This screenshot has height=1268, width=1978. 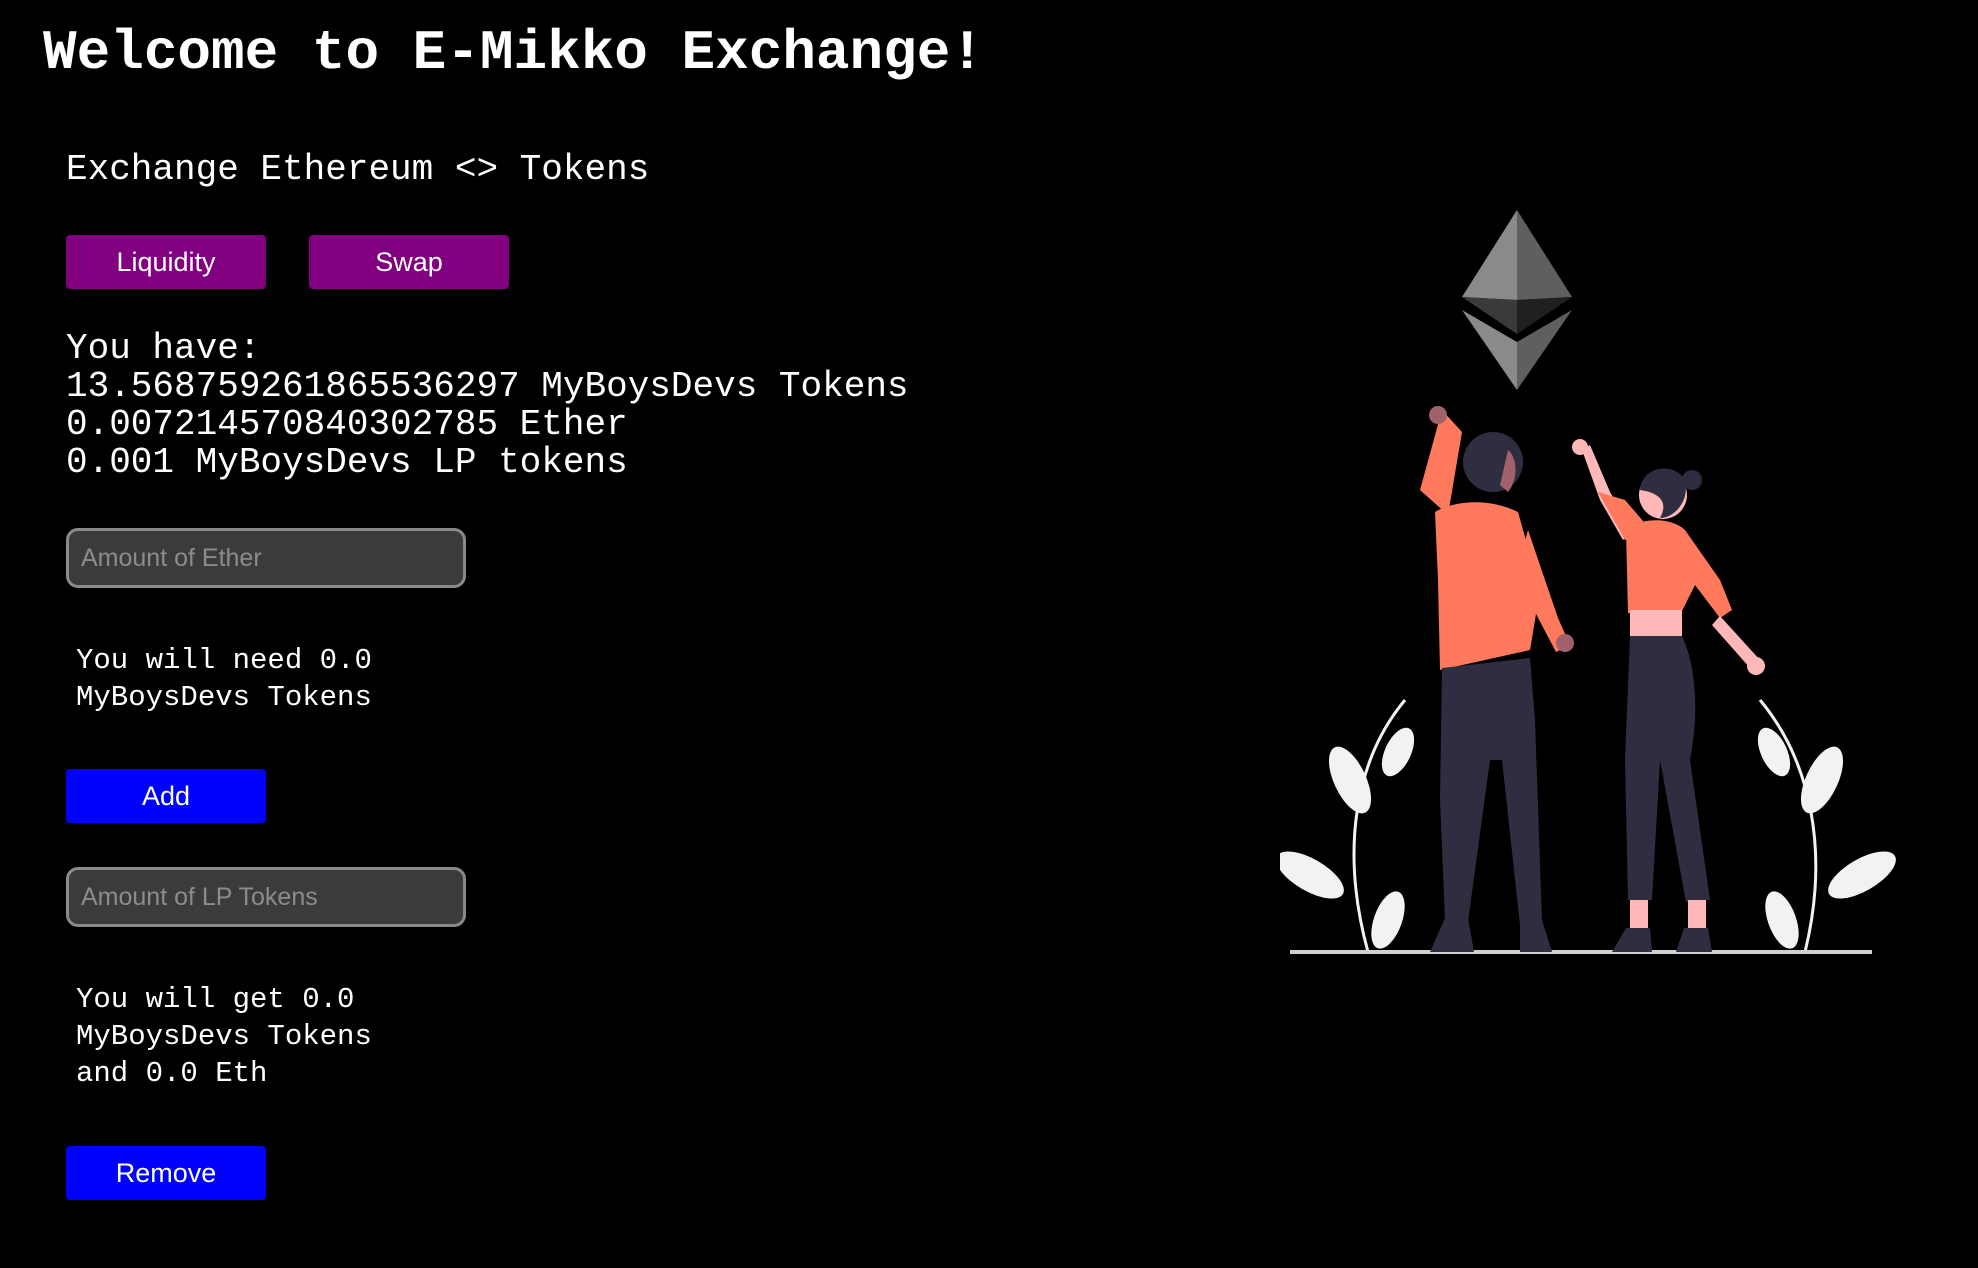 What do you see at coordinates (224, 660) in the screenshot?
I see `add-note-line: You will need 0.0` at bounding box center [224, 660].